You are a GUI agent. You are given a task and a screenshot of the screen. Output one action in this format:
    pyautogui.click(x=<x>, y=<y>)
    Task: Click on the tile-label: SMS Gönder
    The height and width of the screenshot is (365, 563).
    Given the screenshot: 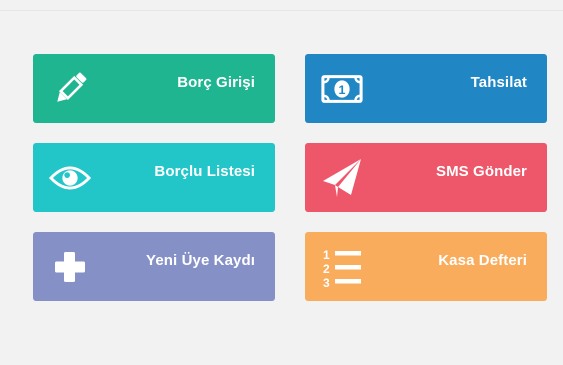 What is the action you would take?
    pyautogui.click(x=481, y=171)
    